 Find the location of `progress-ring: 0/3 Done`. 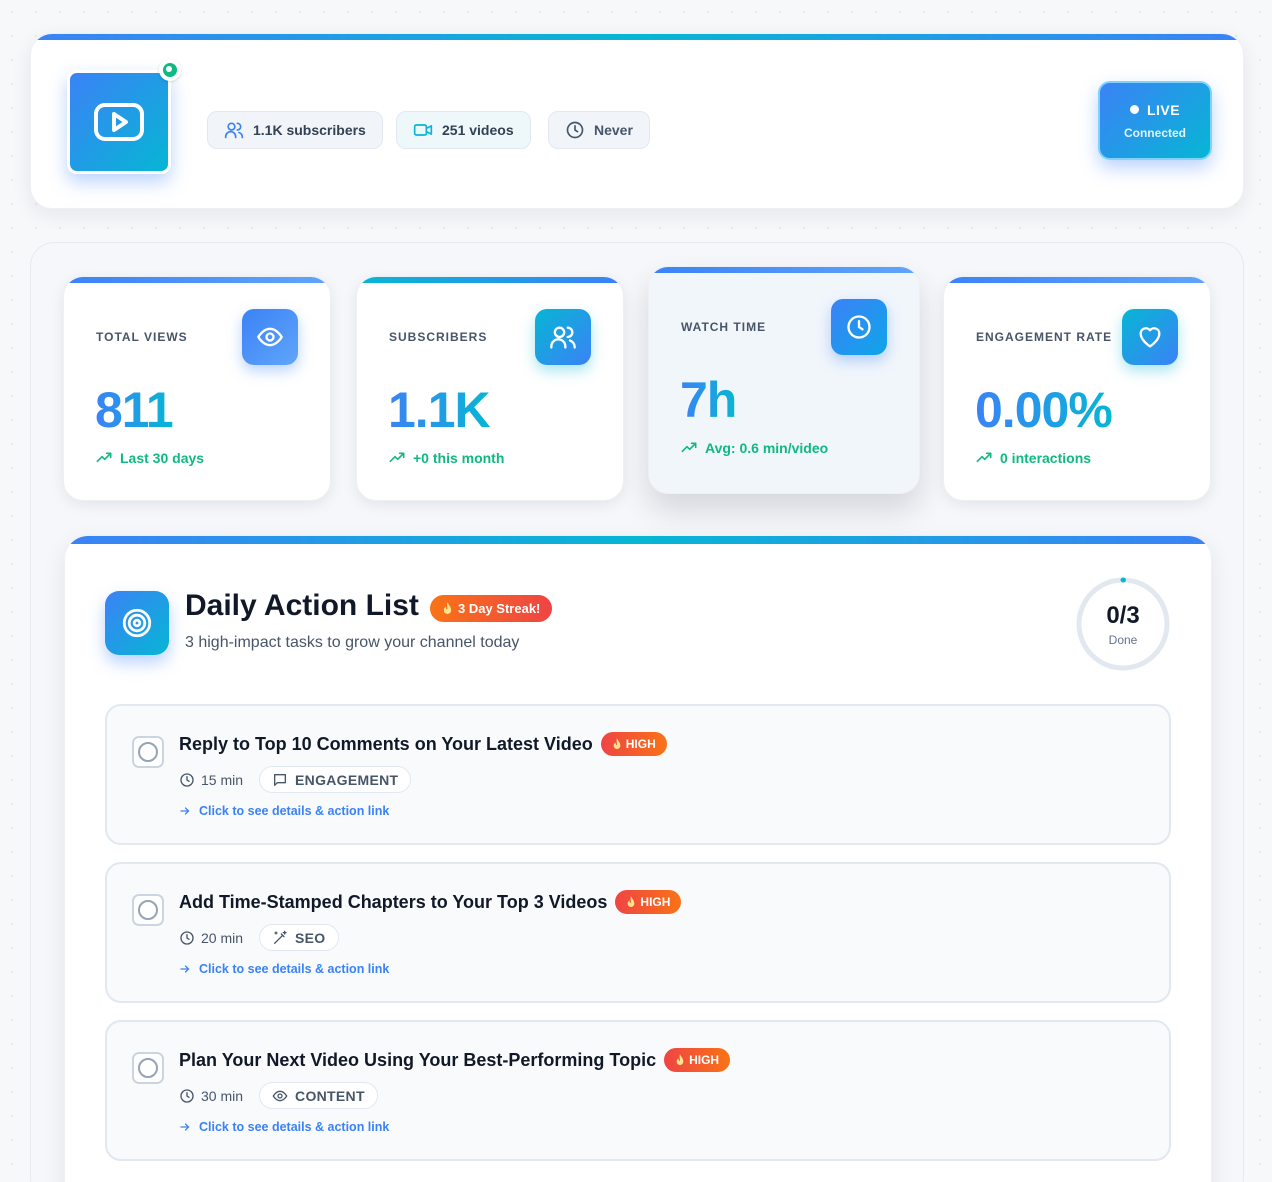

progress-ring: 0/3 Done is located at coordinates (1123, 624).